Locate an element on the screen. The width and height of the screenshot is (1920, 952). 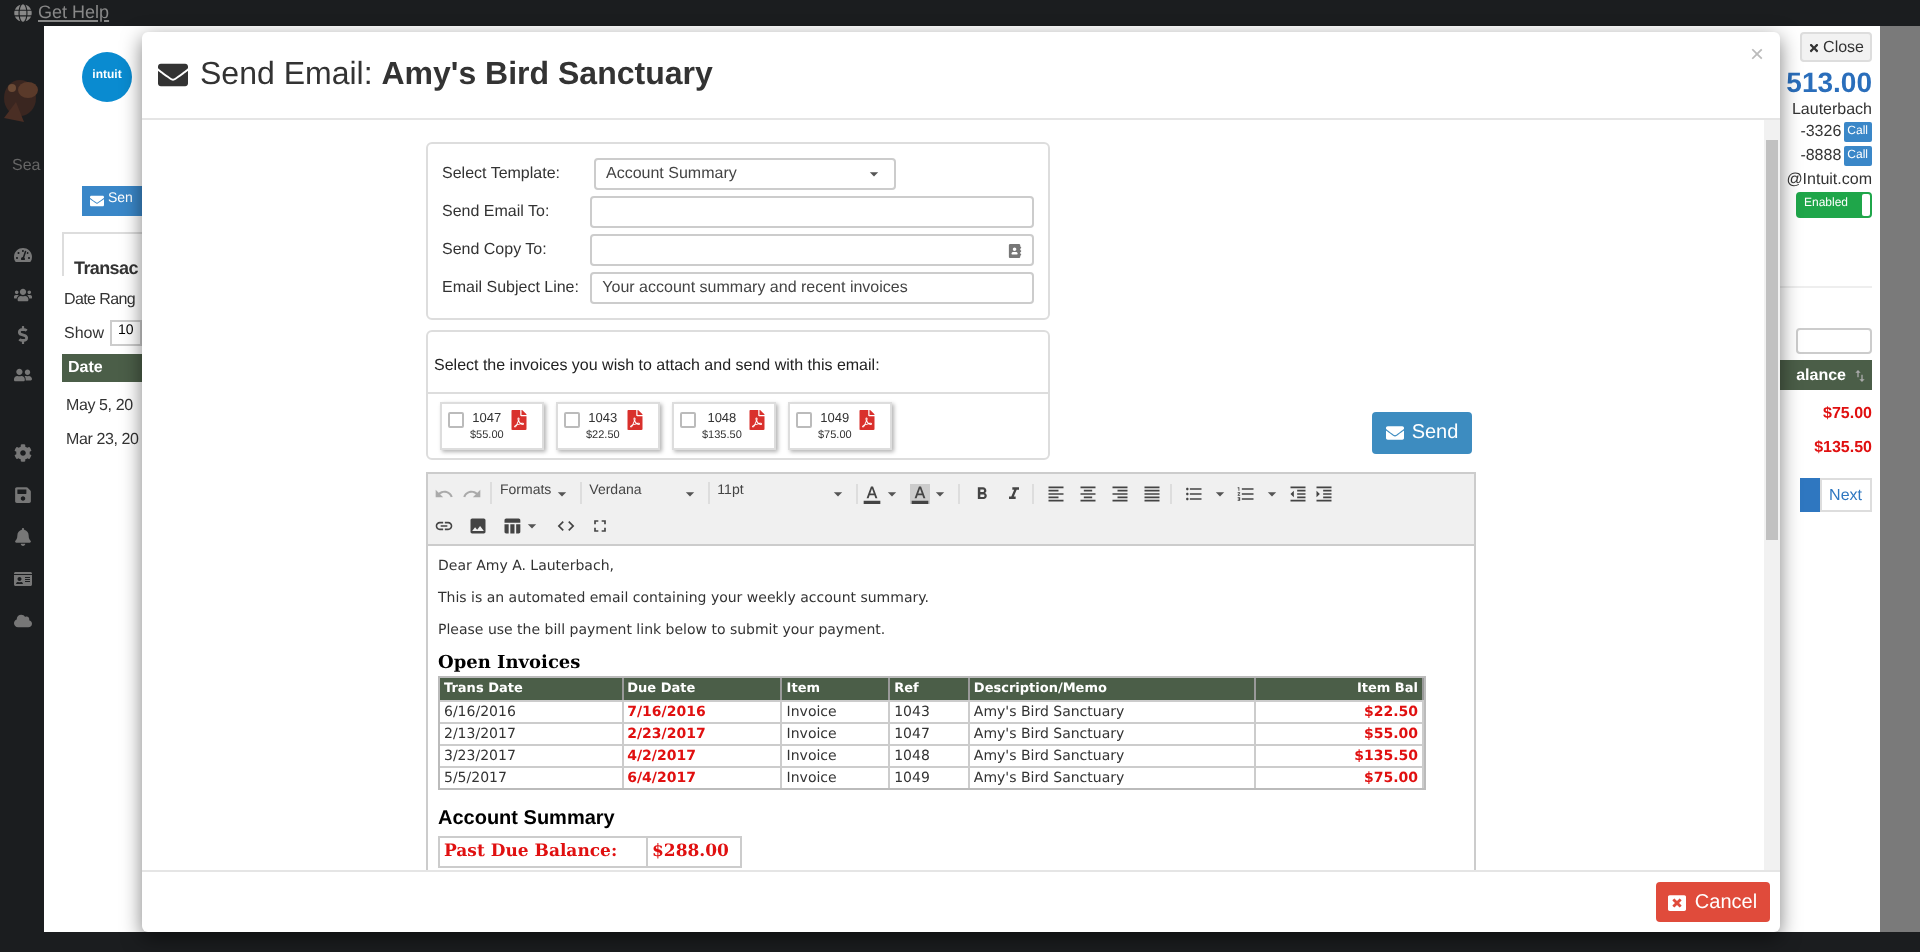
code-icon is located at coordinates (566, 526).